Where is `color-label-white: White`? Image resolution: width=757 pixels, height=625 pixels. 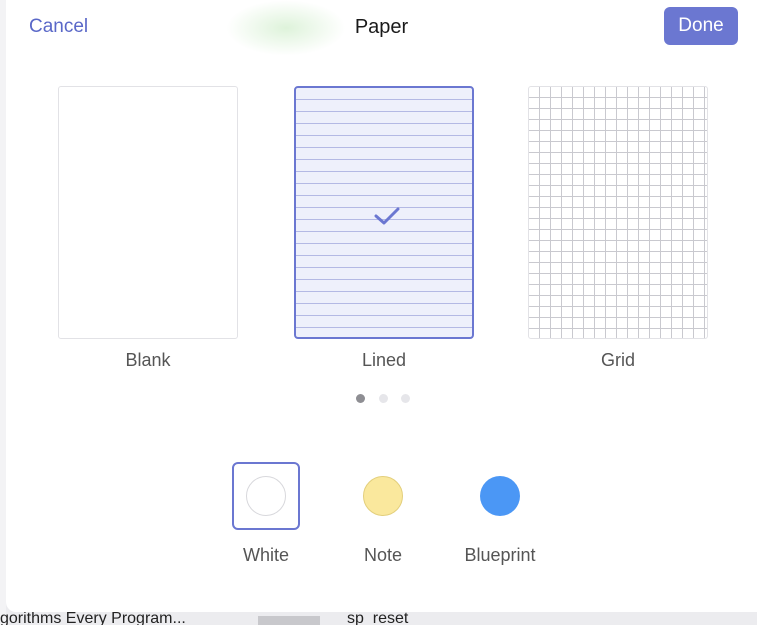 color-label-white: White is located at coordinates (265, 555).